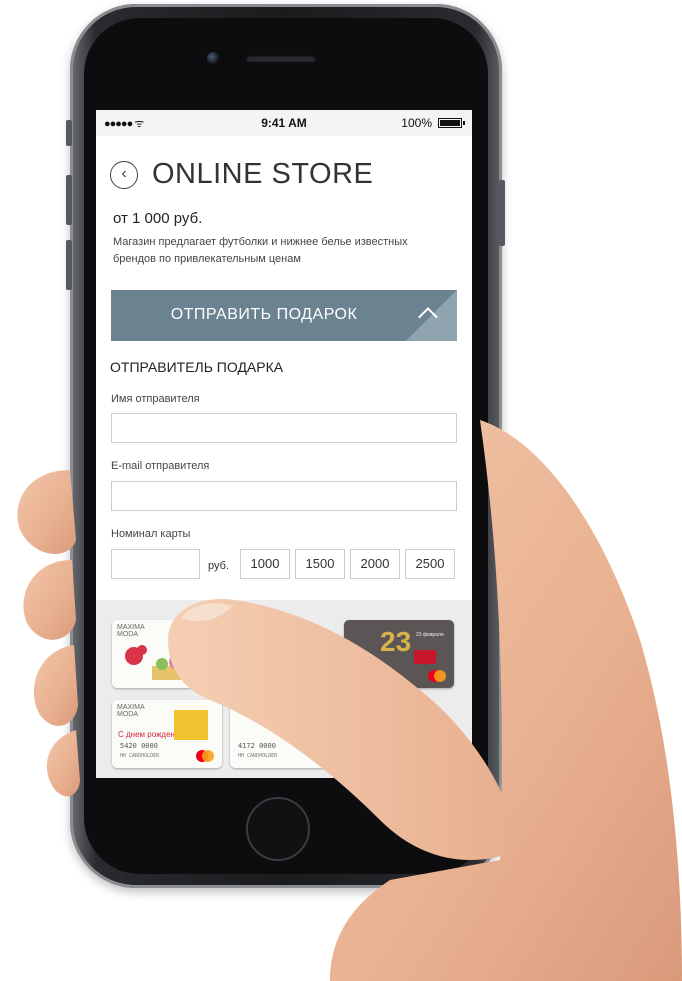 Image resolution: width=682 pixels, height=981 pixels. What do you see at coordinates (320, 564) in the screenshot?
I see `denomination-button: 1500` at bounding box center [320, 564].